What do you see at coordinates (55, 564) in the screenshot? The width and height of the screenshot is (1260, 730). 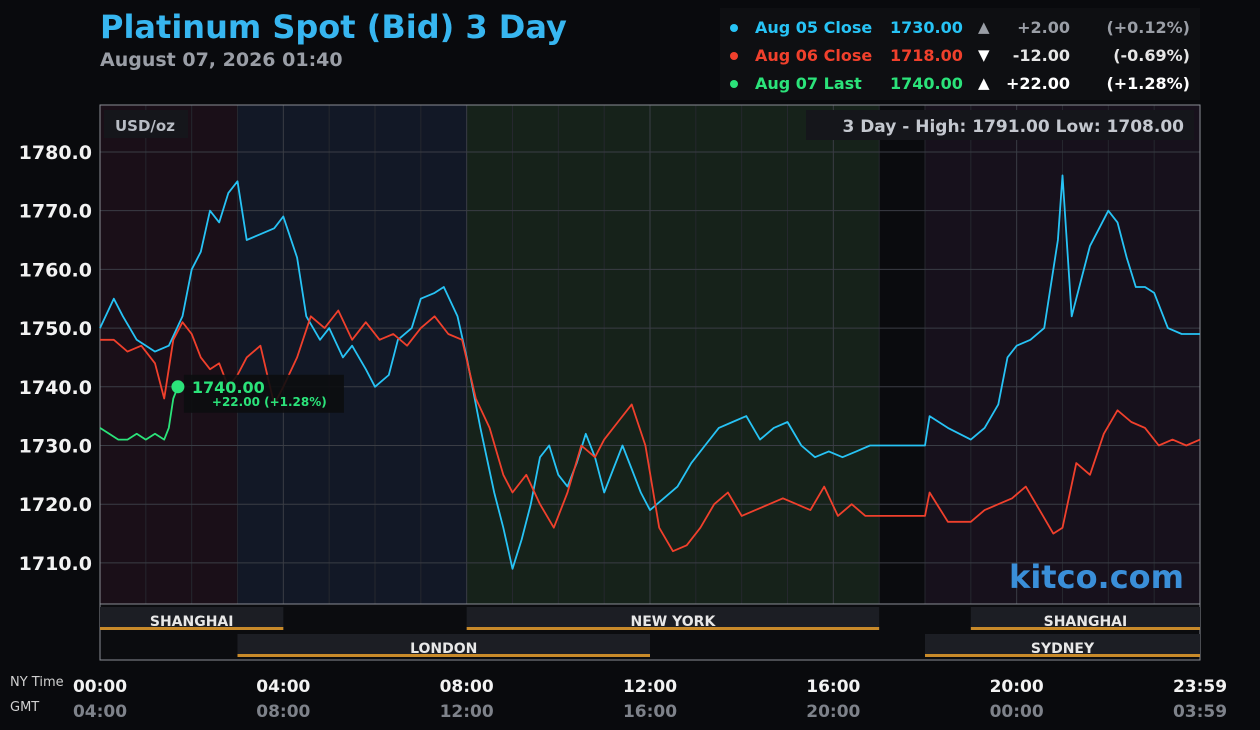 I see `y-tick-label: 1710.0` at bounding box center [55, 564].